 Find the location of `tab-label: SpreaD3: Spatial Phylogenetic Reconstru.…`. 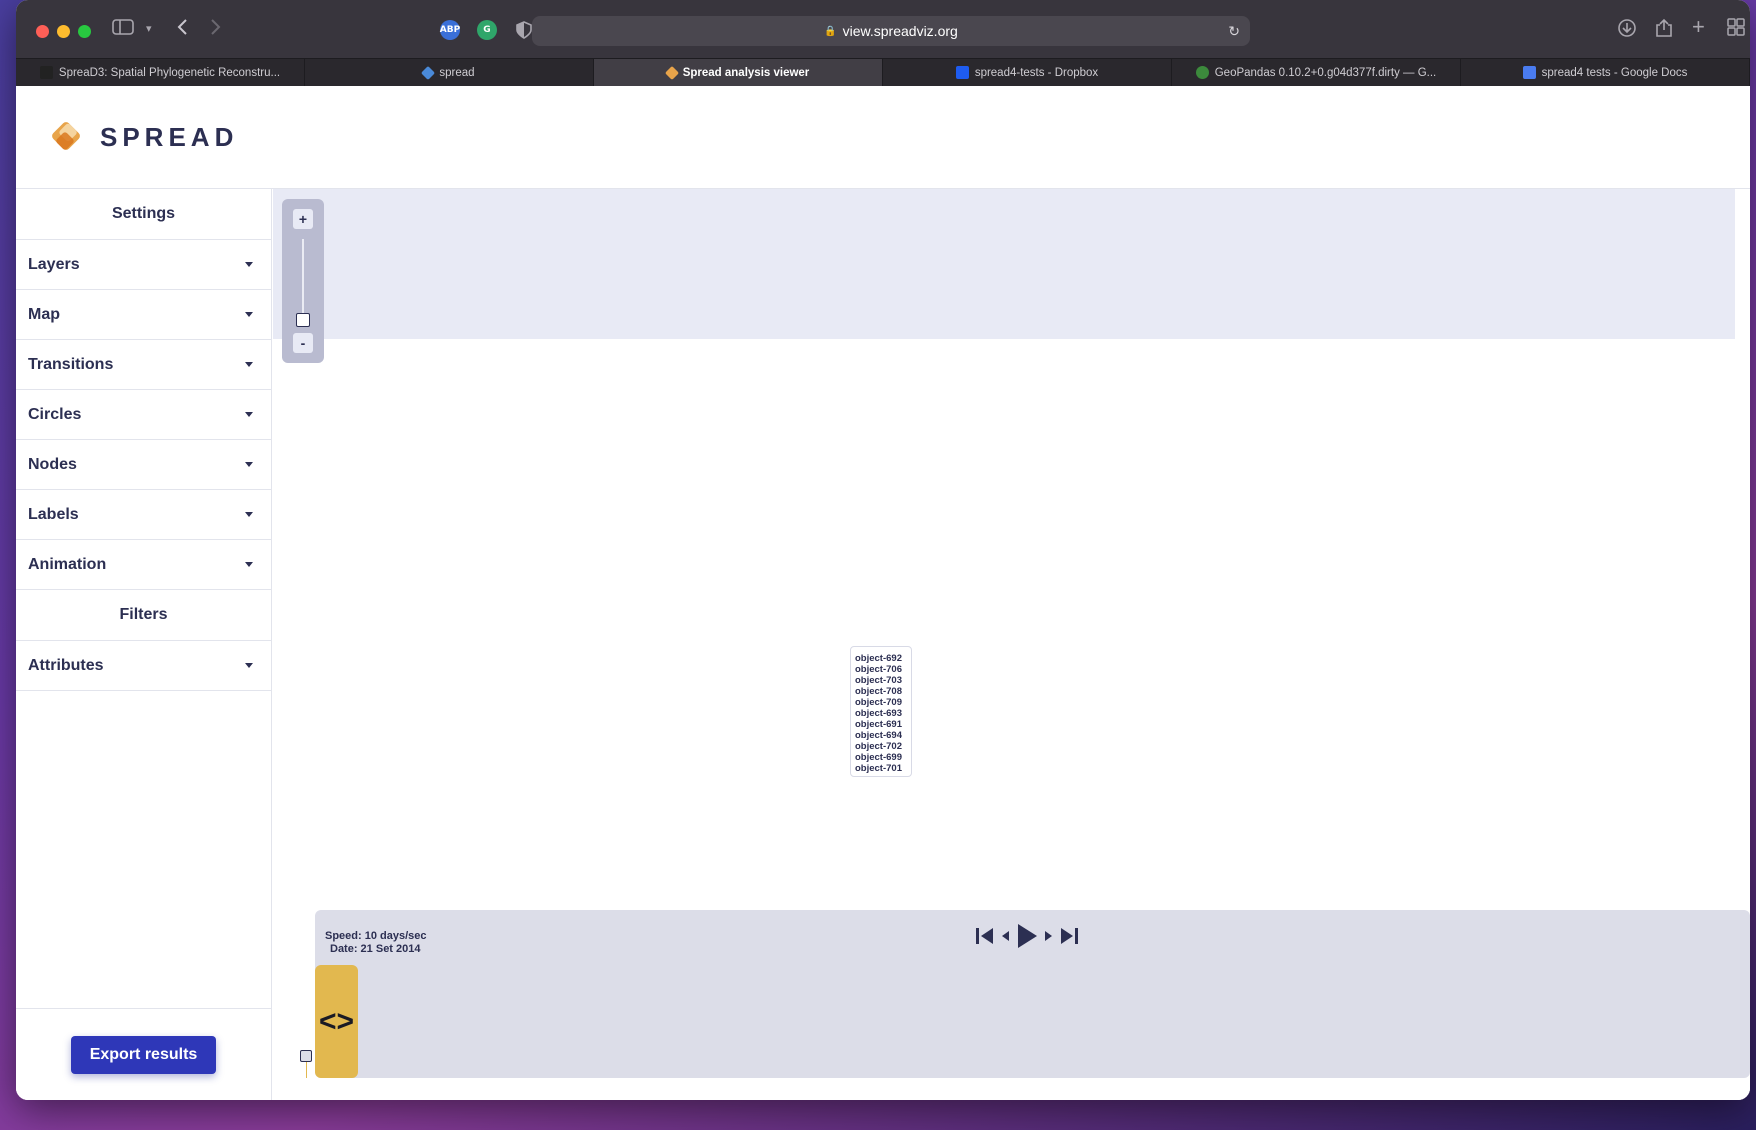

tab-label: SpreaD3: Spatial Phylogenetic Reconstru.… is located at coordinates (169, 72).